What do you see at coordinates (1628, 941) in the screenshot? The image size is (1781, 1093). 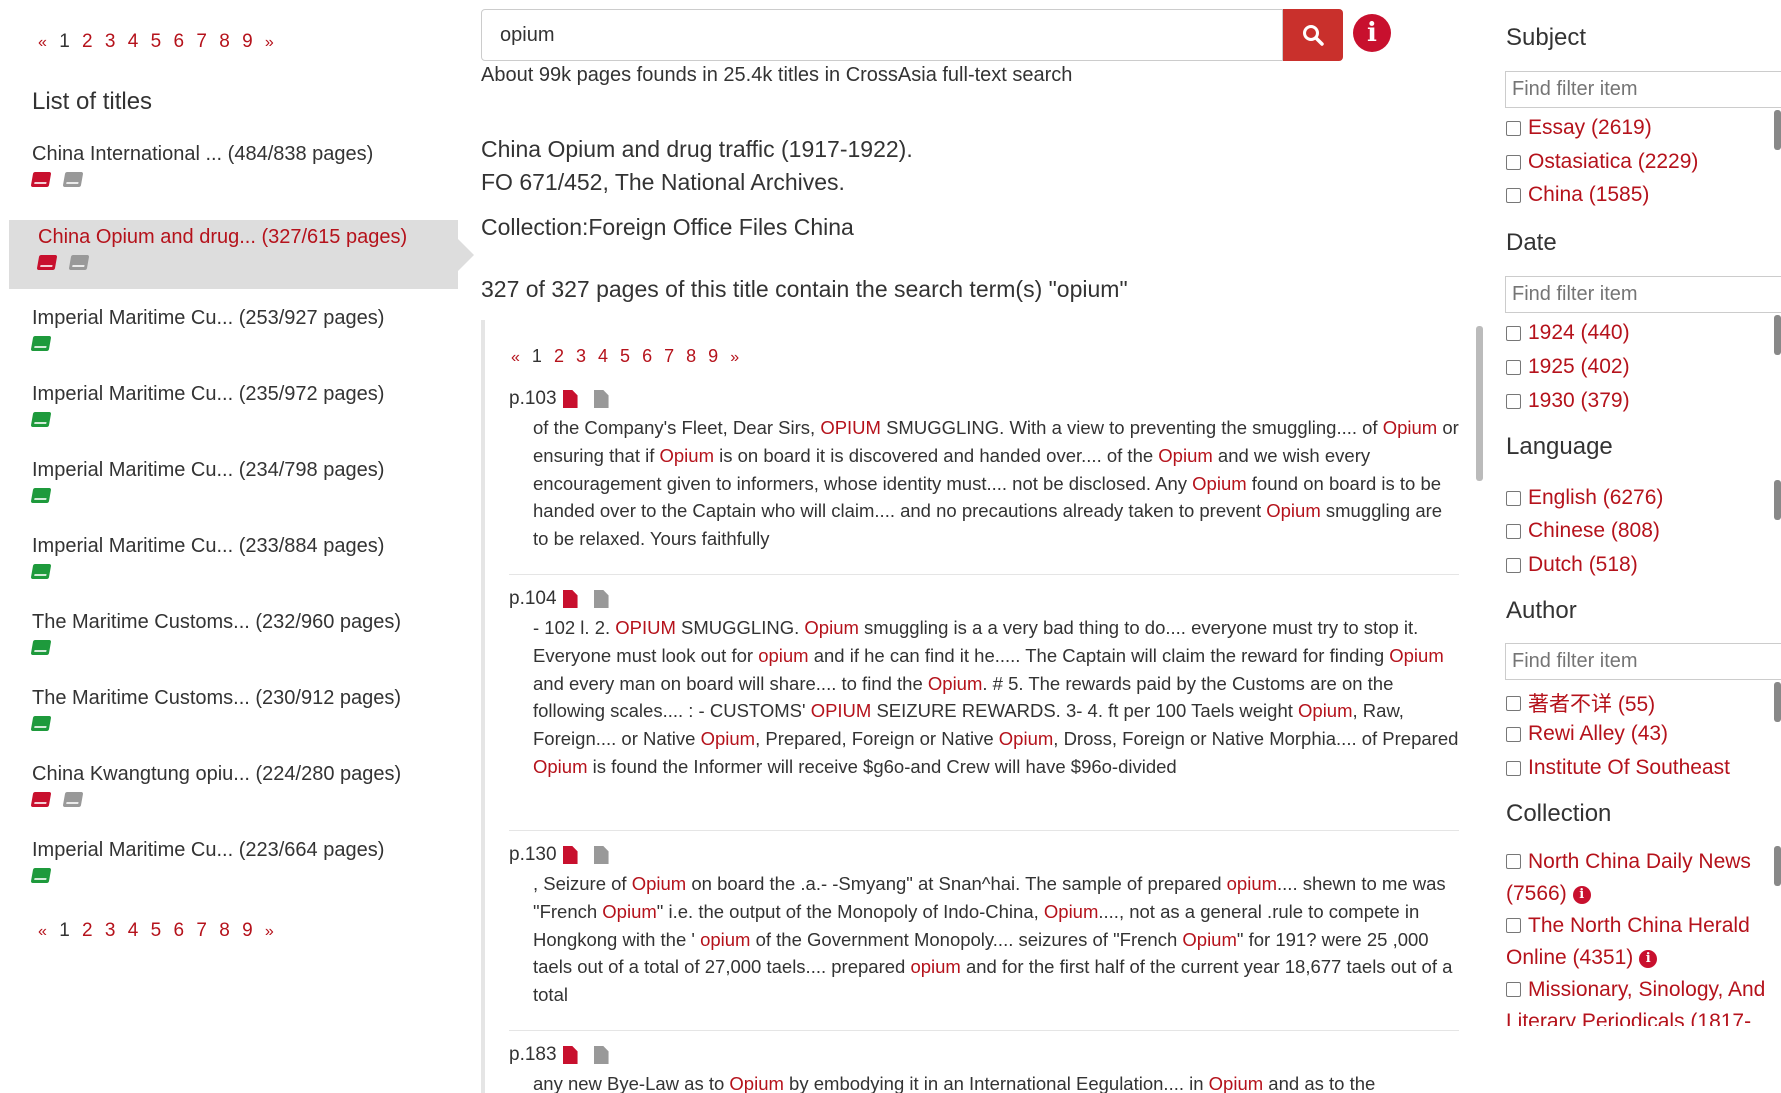 I see `facet-item-label: The North China Herald Online (4351)` at bounding box center [1628, 941].